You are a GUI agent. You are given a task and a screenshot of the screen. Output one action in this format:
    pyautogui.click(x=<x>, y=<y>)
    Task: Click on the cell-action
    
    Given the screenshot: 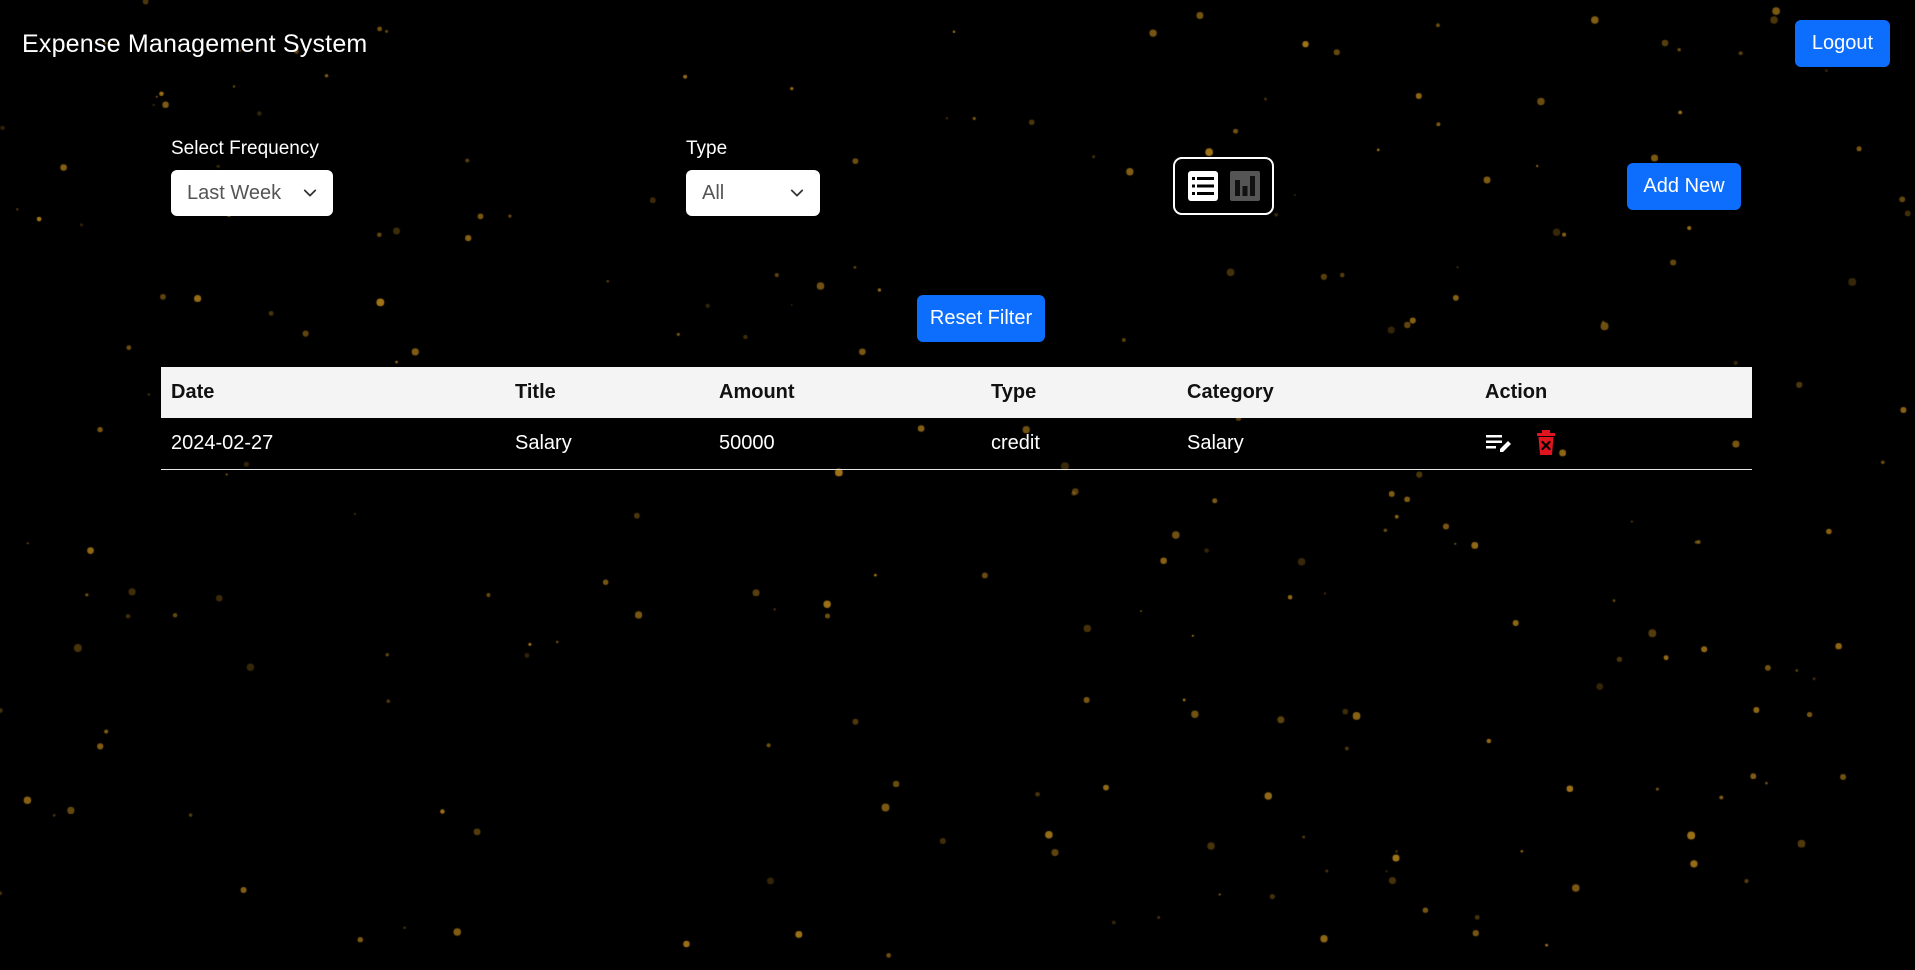 What is the action you would take?
    pyautogui.click(x=1613, y=444)
    